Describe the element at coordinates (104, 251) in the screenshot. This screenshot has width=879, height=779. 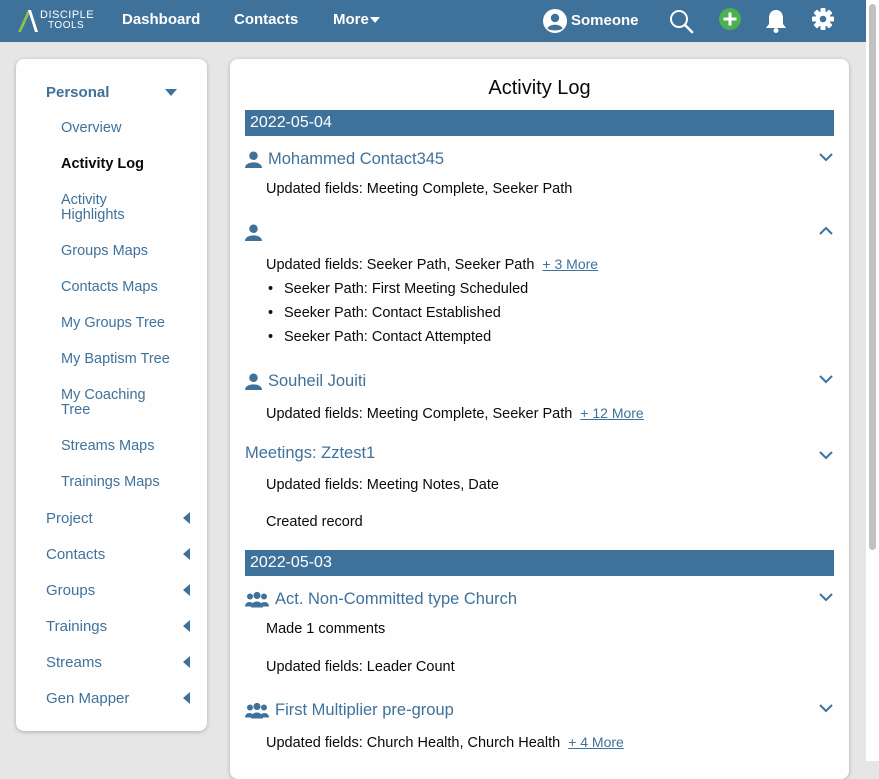
I see `sidebar-item-groups-maps: Groups Maps` at that location.